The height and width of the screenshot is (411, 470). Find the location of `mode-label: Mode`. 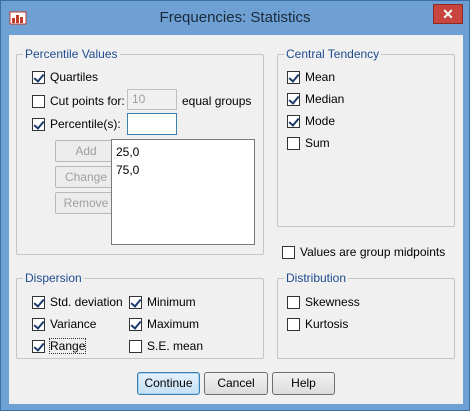

mode-label: Mode is located at coordinates (320, 121).